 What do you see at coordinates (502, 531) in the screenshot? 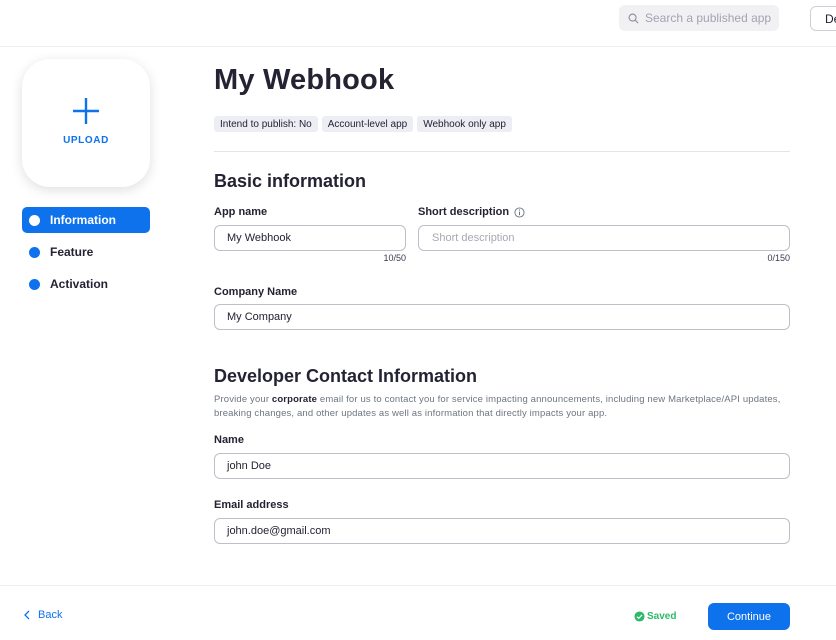
I see `email-address-input: john.doe@gmail.com` at bounding box center [502, 531].